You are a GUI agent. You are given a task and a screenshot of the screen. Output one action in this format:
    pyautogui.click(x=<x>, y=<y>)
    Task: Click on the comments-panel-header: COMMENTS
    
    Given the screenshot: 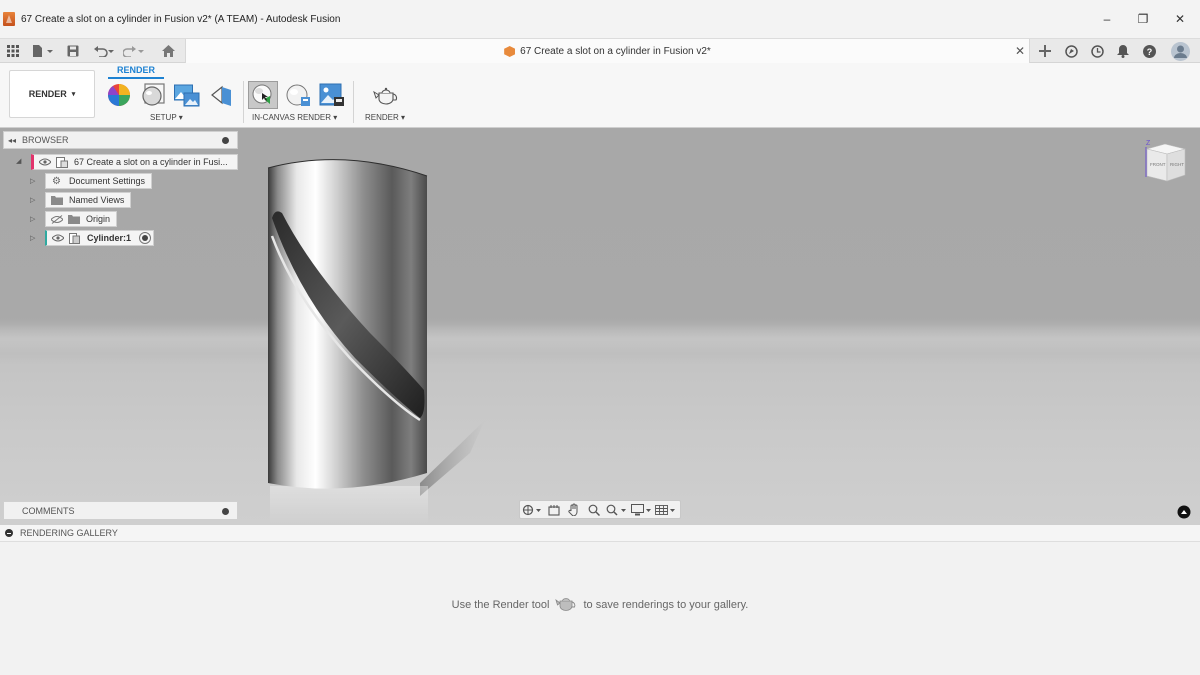 What is the action you would take?
    pyautogui.click(x=120, y=510)
    